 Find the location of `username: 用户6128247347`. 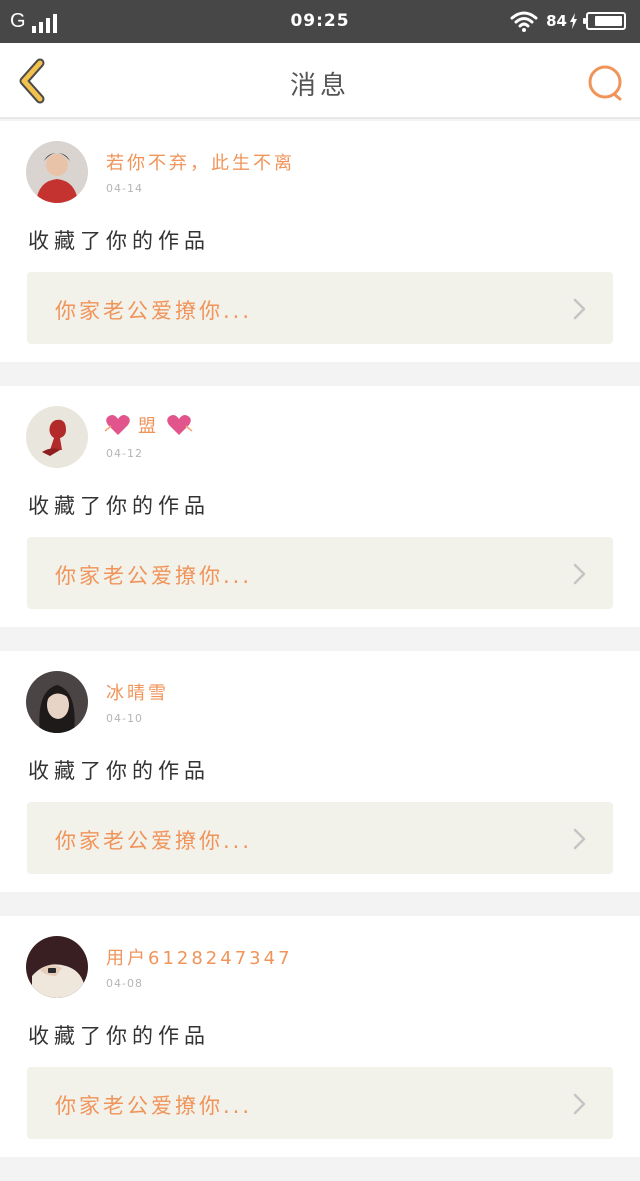

username: 用户6128247347 is located at coordinates (199, 957).